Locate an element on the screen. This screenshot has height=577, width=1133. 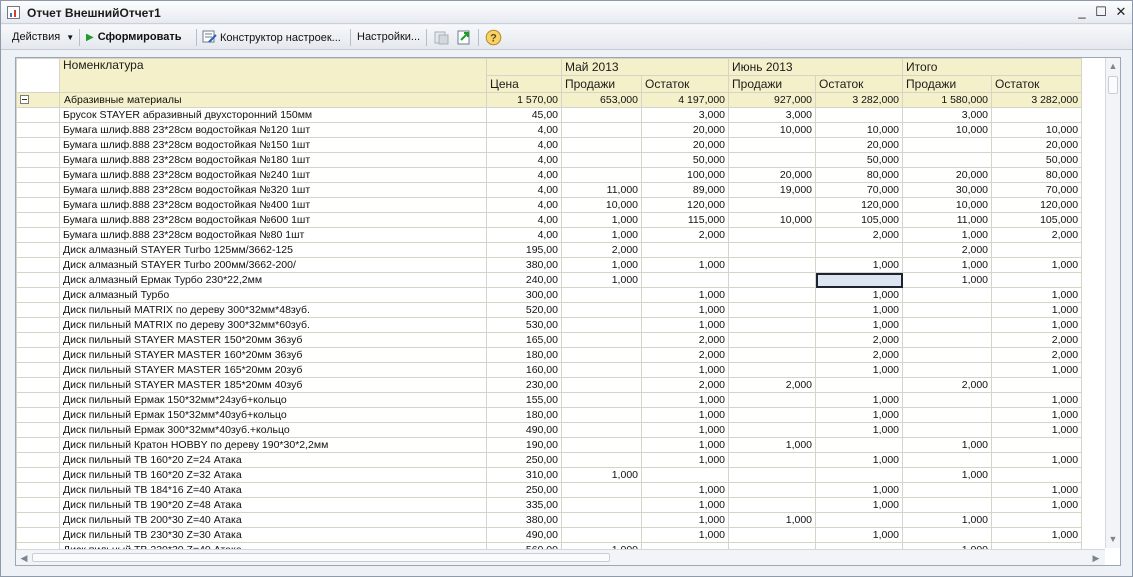
cell-price: 190,00 is located at coordinates (524, 445).